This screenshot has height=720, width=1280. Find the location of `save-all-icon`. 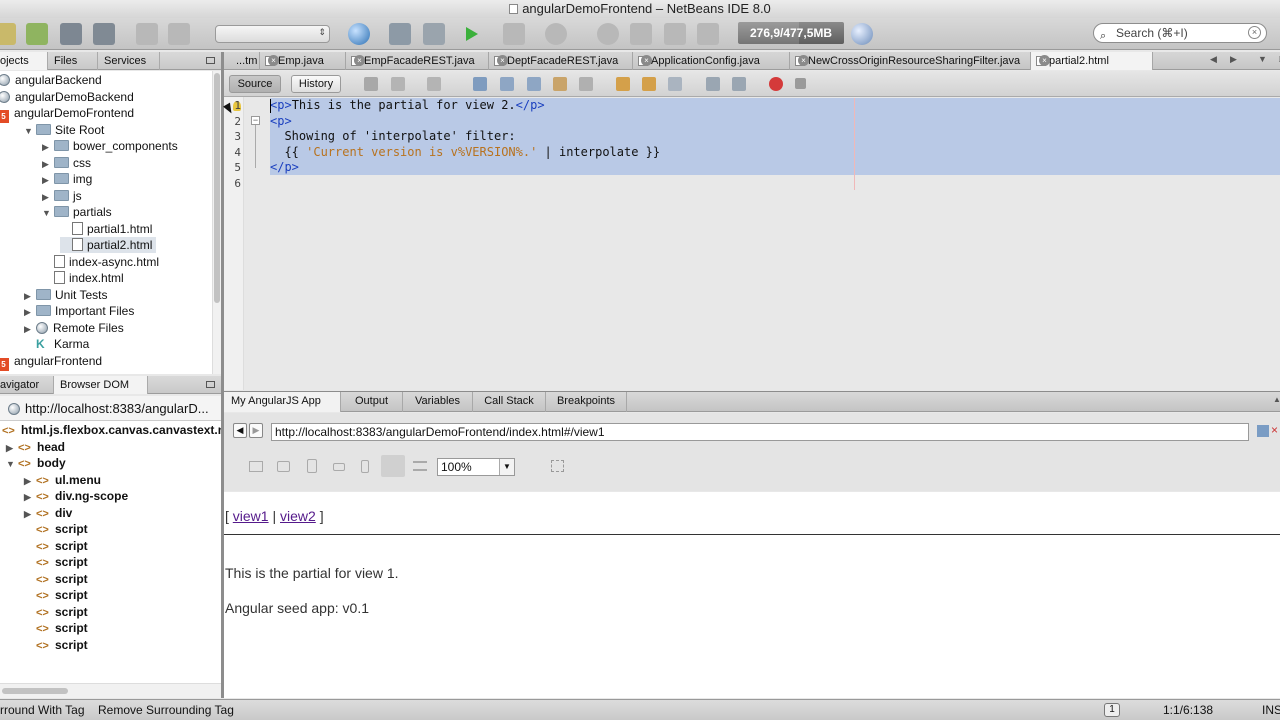

save-all-icon is located at coordinates (104, 34).